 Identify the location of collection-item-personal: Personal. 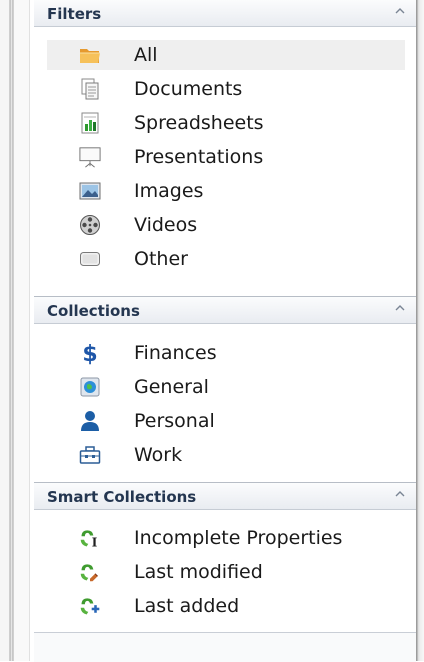
(226, 421).